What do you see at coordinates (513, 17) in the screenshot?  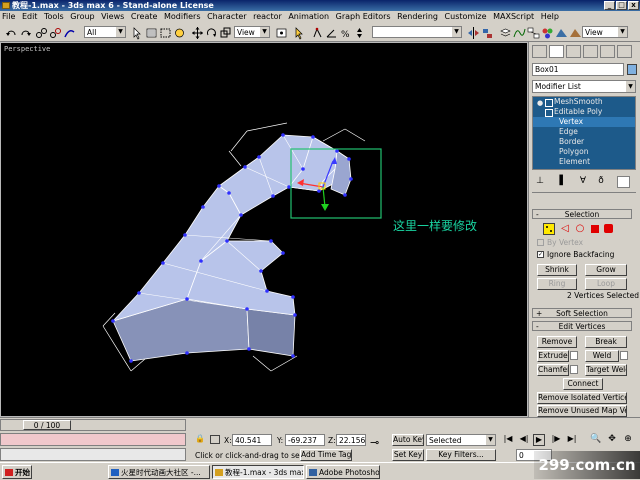 I see `menu-maxscript: MAXScript` at bounding box center [513, 17].